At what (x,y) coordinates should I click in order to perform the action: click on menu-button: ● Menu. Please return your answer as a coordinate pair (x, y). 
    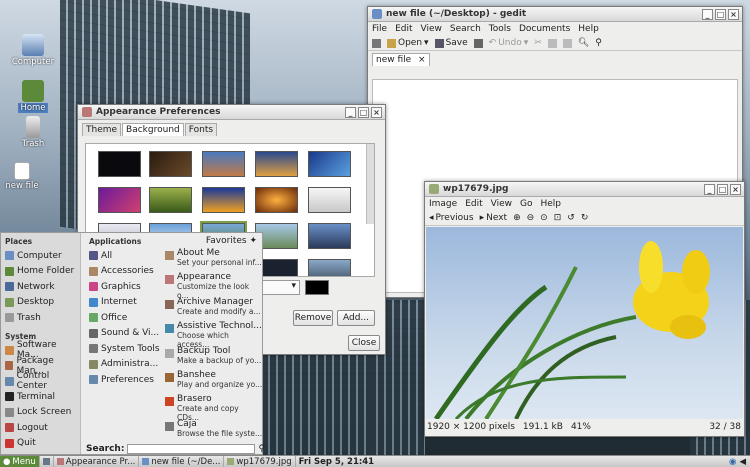
    Looking at the image, I should click on (20, 461).